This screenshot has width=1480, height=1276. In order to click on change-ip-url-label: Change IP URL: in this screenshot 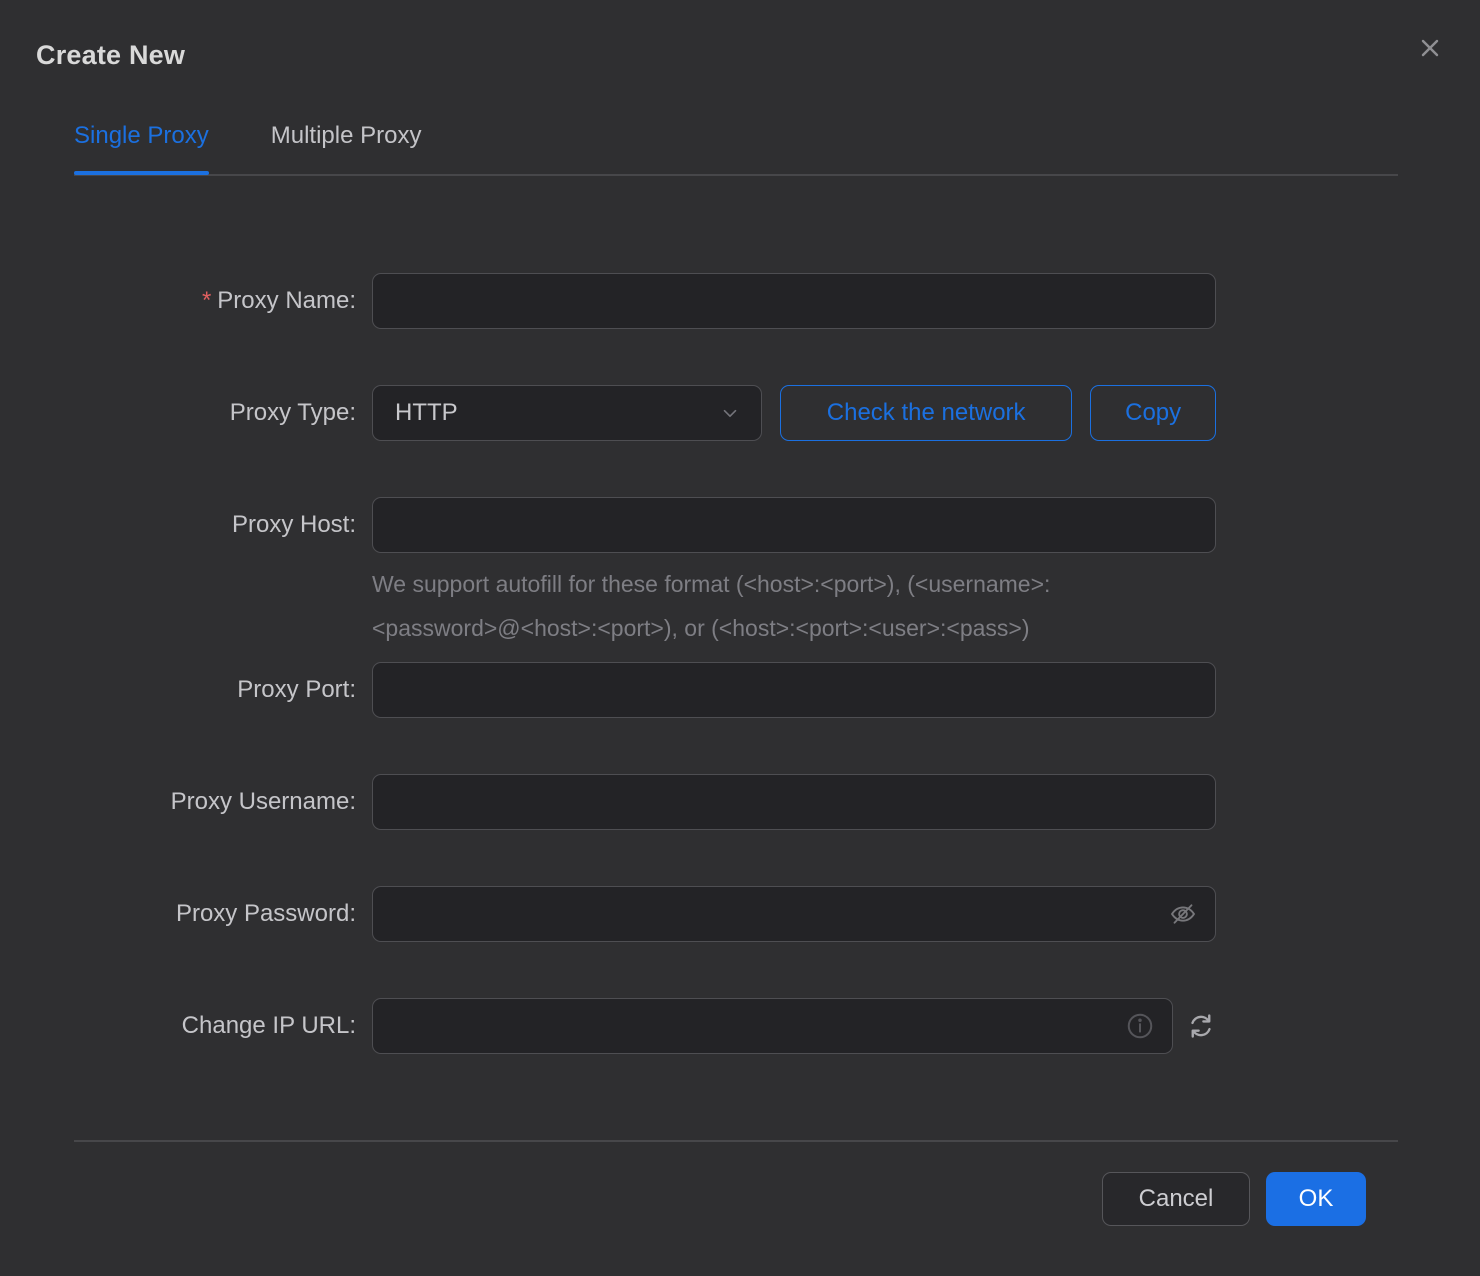, I will do `click(268, 1025)`.